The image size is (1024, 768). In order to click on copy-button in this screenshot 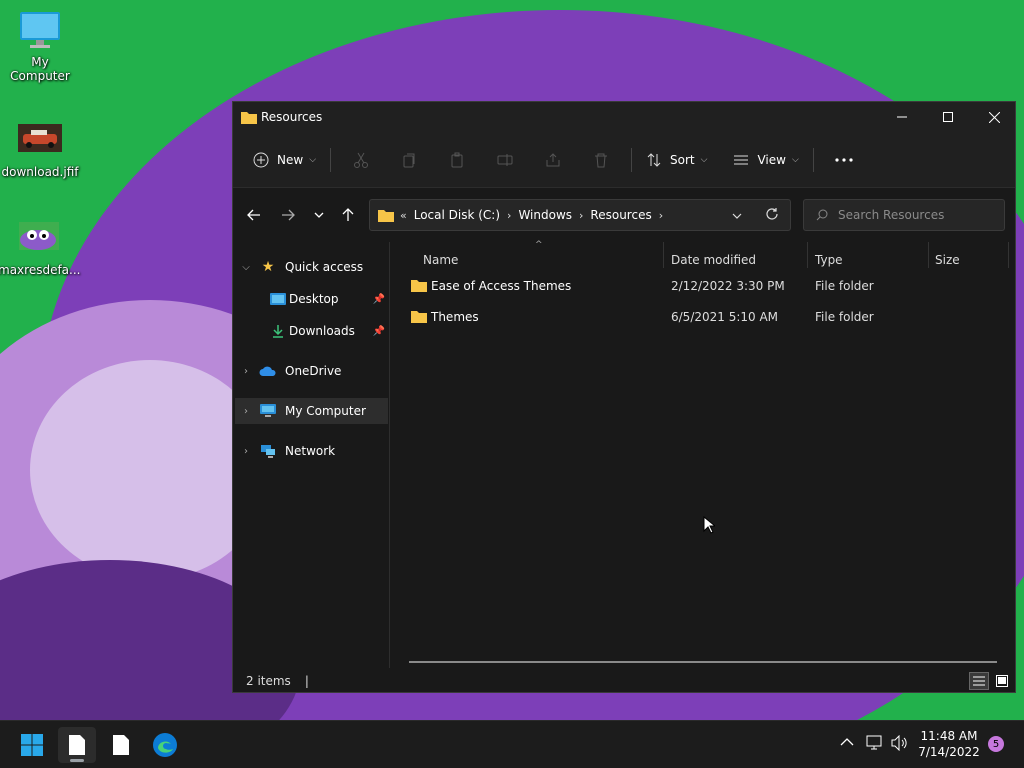, I will do `click(409, 160)`.